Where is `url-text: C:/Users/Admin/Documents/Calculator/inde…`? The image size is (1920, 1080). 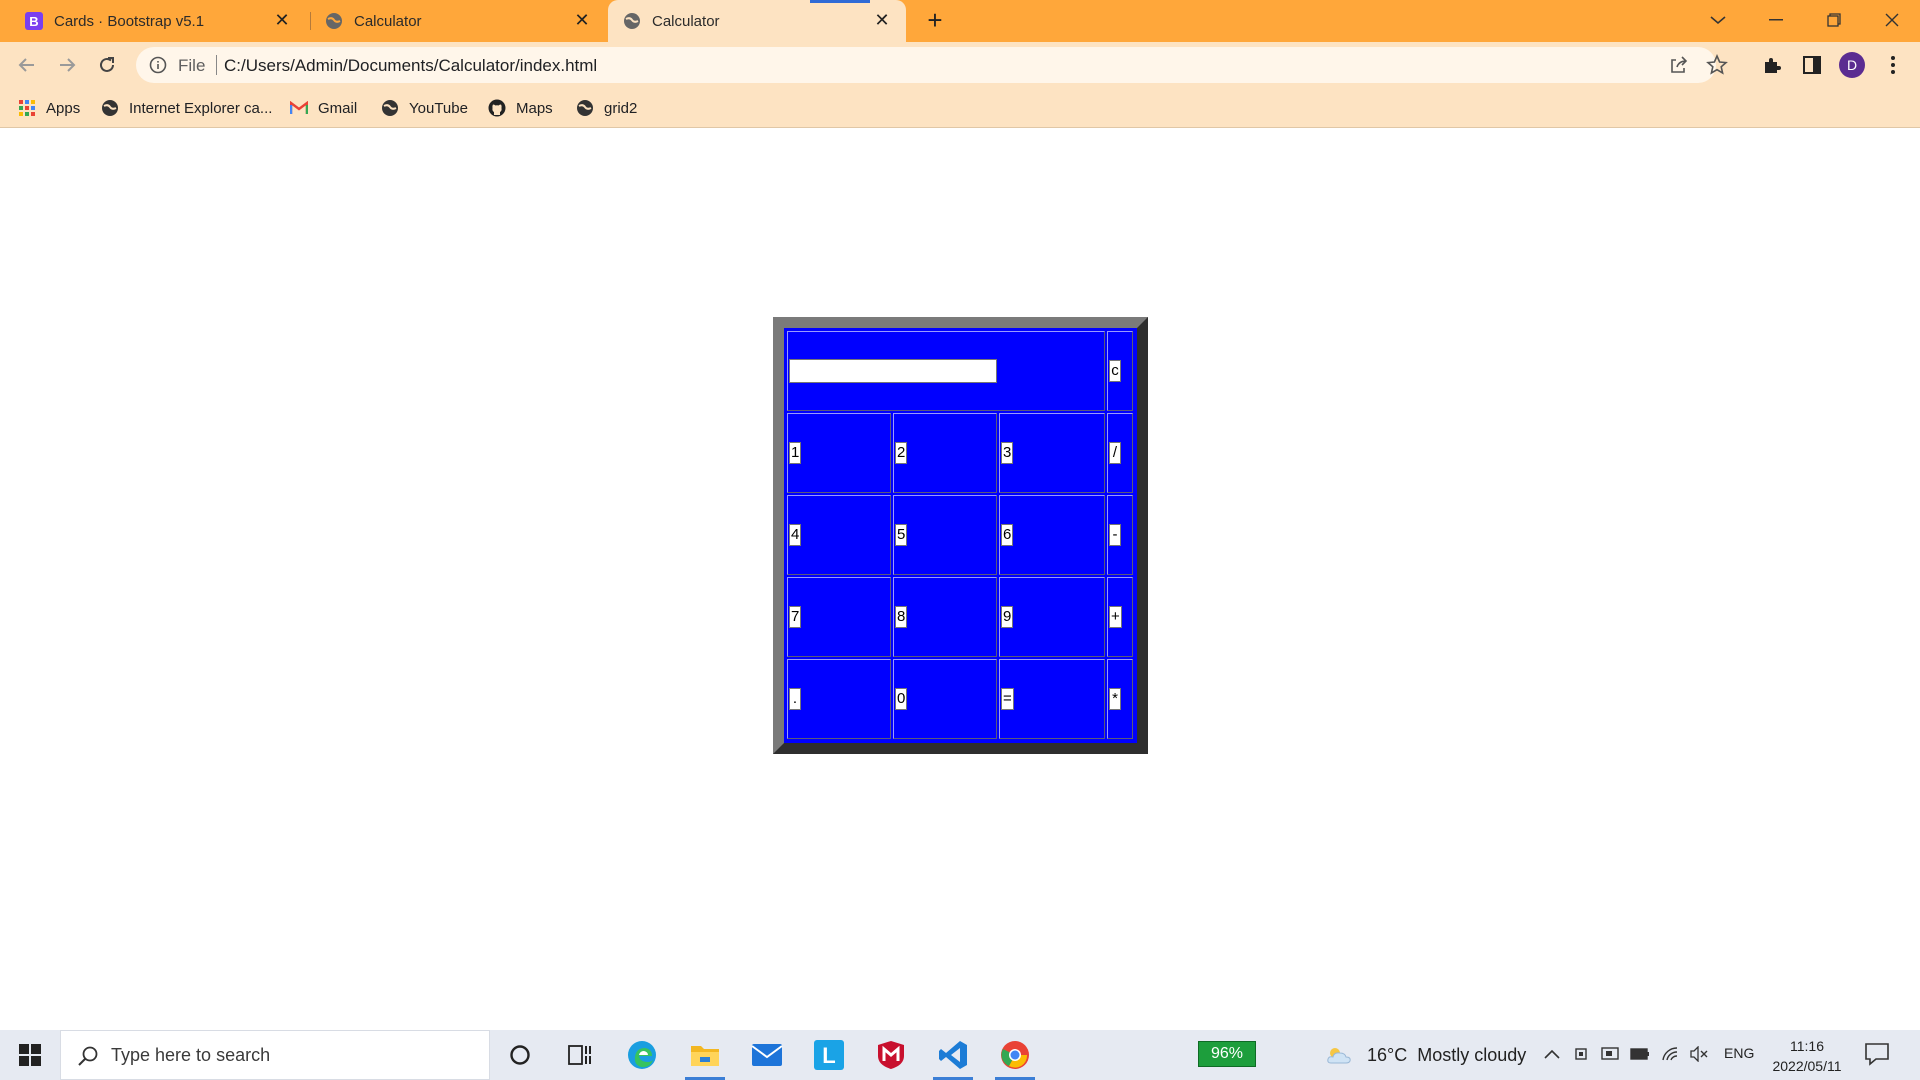
url-text: C:/Users/Admin/Documents/Calculator/inde… is located at coordinates (410, 66).